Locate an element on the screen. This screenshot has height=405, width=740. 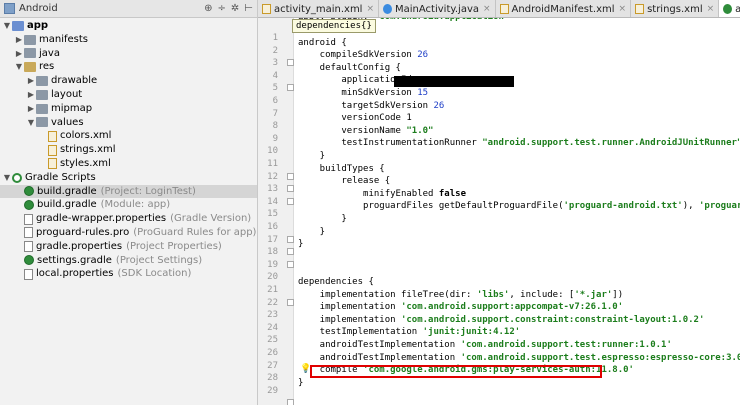
line-number: 21 is located at coordinates (272, 290).